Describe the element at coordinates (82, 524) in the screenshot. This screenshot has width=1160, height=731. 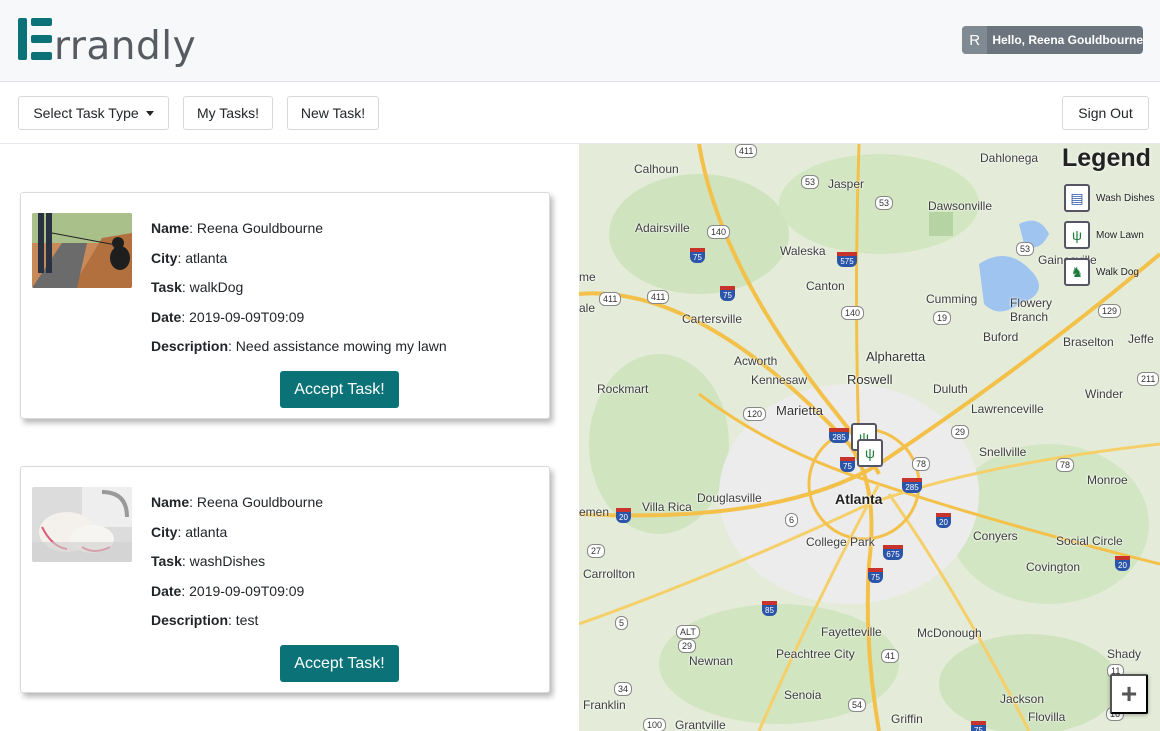
I see `wash-dishes-photo` at that location.